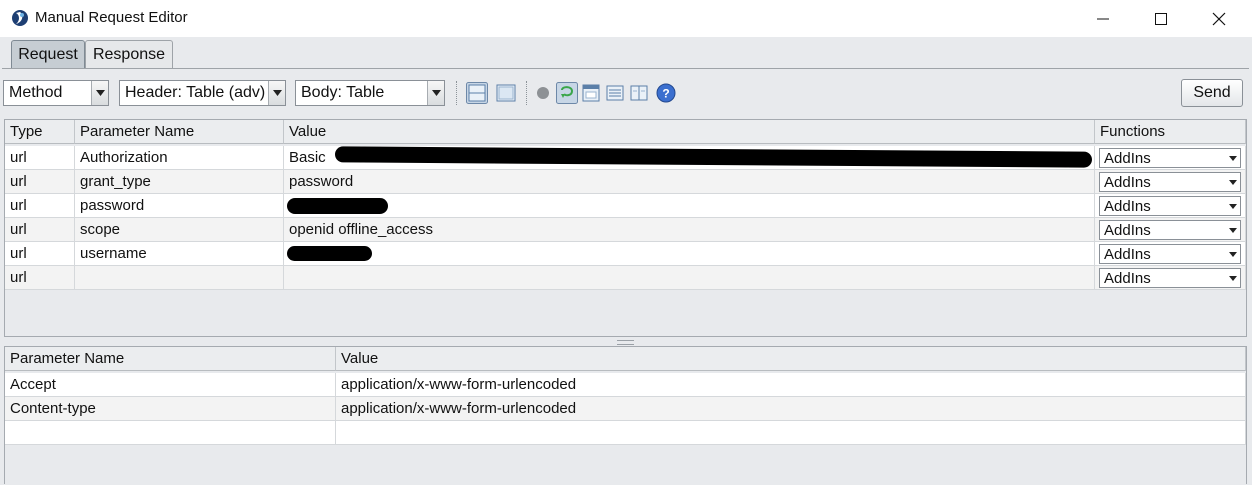 The height and width of the screenshot is (485, 1252). What do you see at coordinates (40, 132) in the screenshot?
I see `column-header-type: Type` at bounding box center [40, 132].